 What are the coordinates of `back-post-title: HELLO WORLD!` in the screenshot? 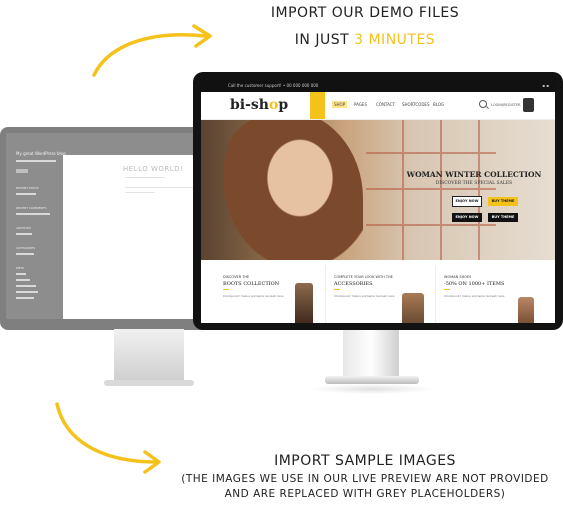 It's located at (153, 169).